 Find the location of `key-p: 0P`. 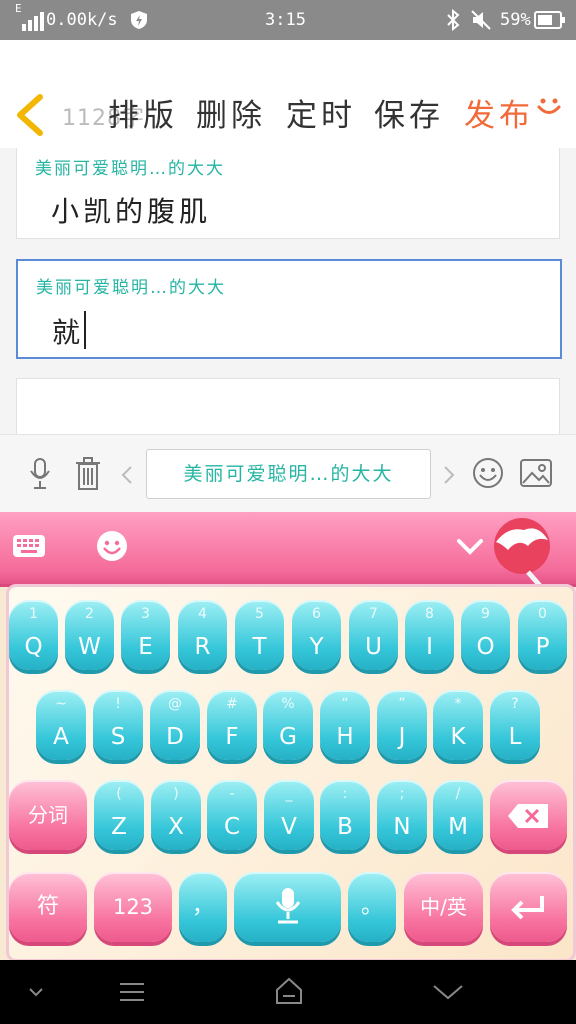

key-p: 0P is located at coordinates (542, 635).